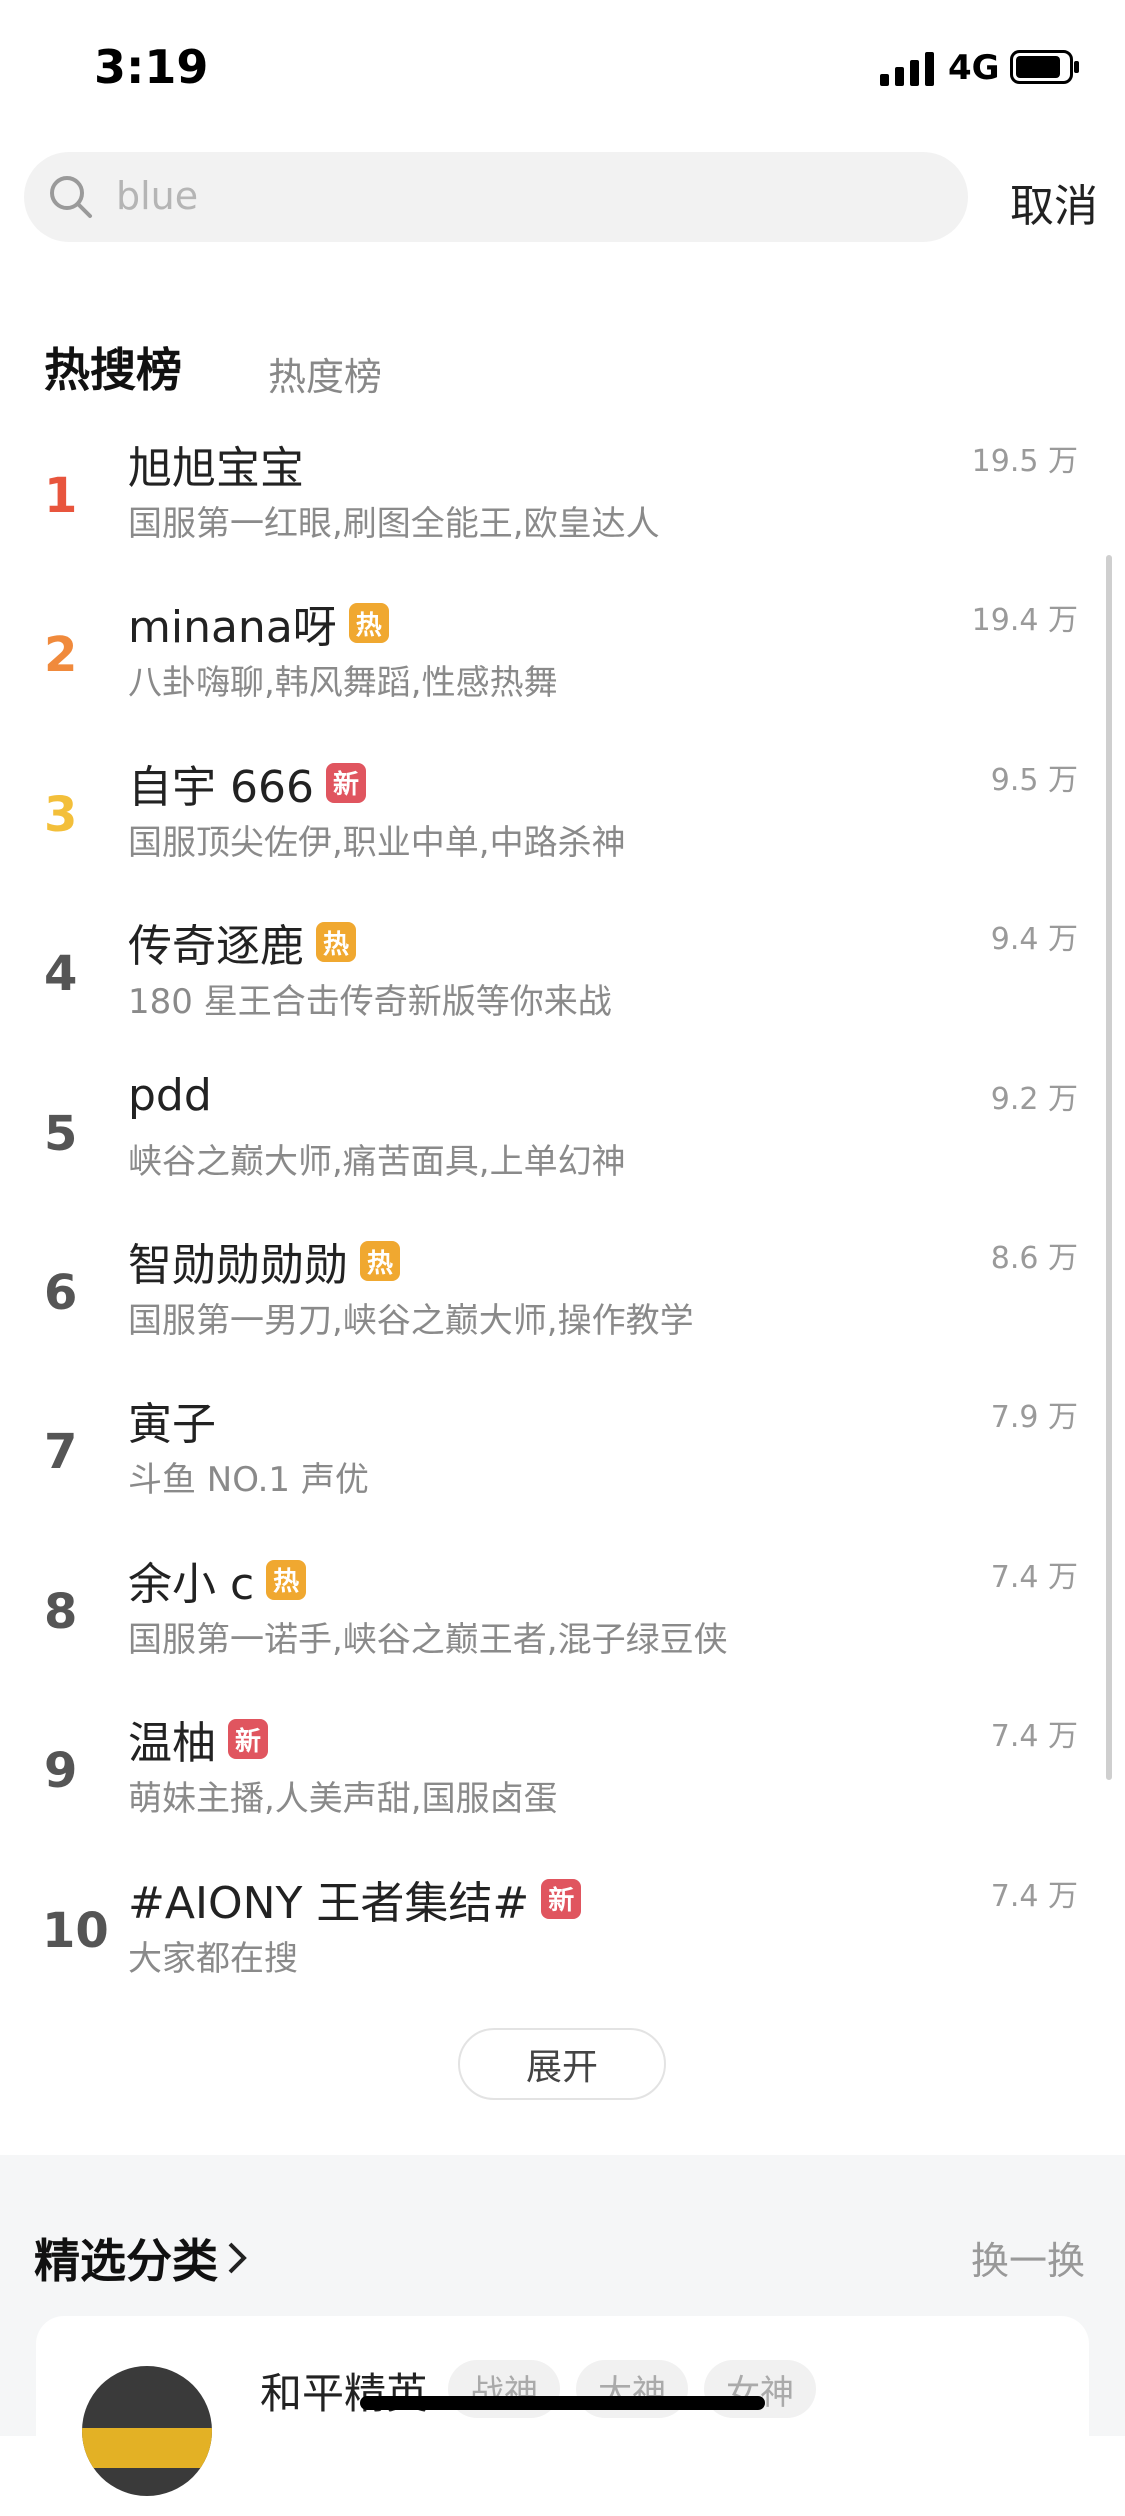 Image resolution: width=1125 pixels, height=2516 pixels. What do you see at coordinates (61, 814) in the screenshot?
I see `rank-number: 3` at bounding box center [61, 814].